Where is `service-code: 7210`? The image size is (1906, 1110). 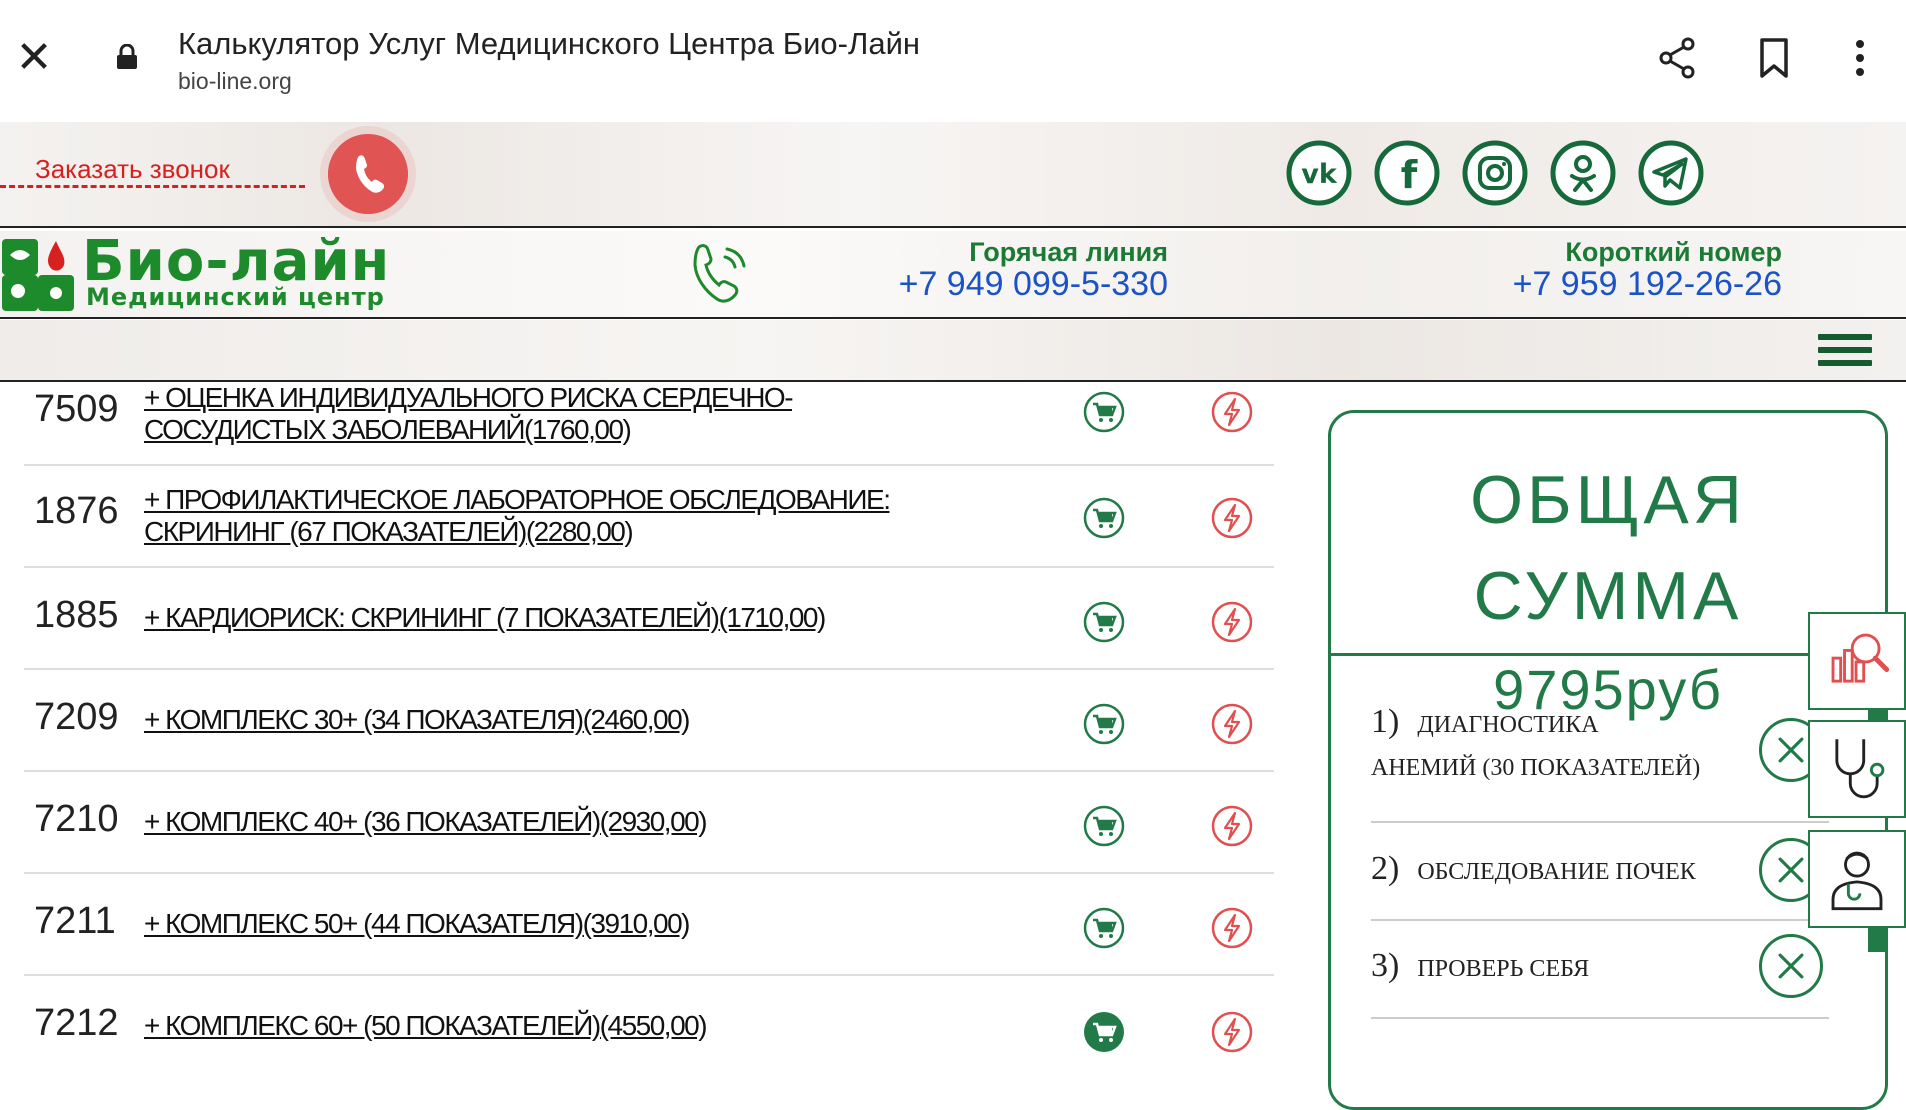 service-code: 7210 is located at coordinates (76, 819).